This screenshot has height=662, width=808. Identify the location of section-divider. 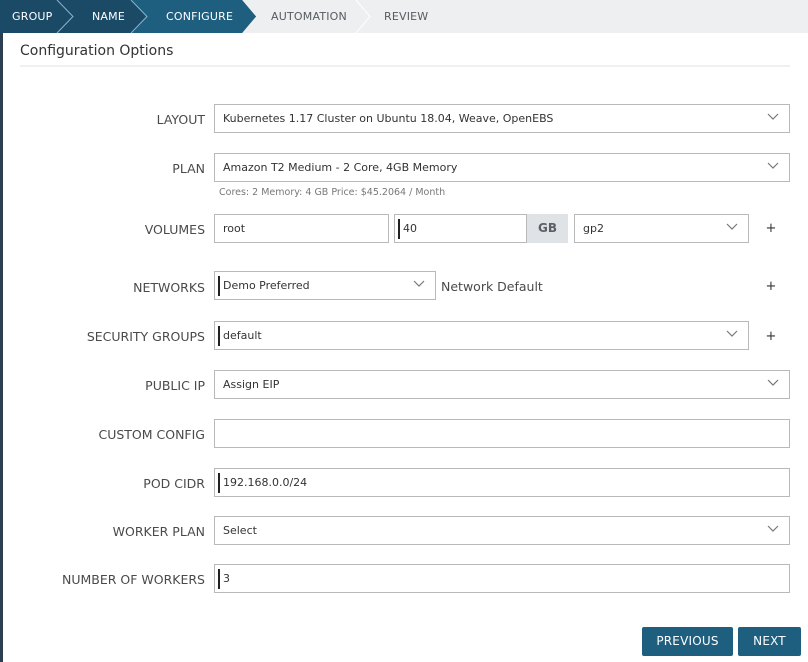
(405, 66).